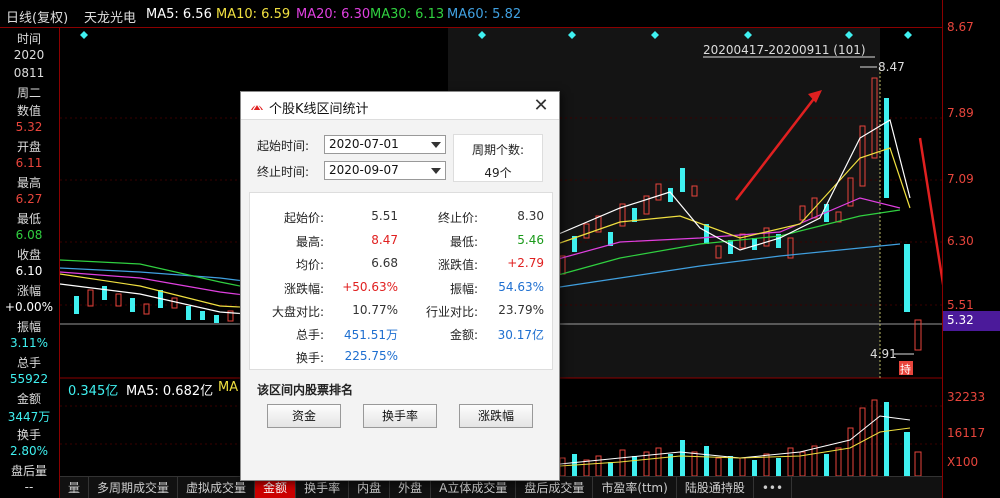 This screenshot has height=498, width=1000. I want to click on amount-value: 3447万, so click(29, 417).